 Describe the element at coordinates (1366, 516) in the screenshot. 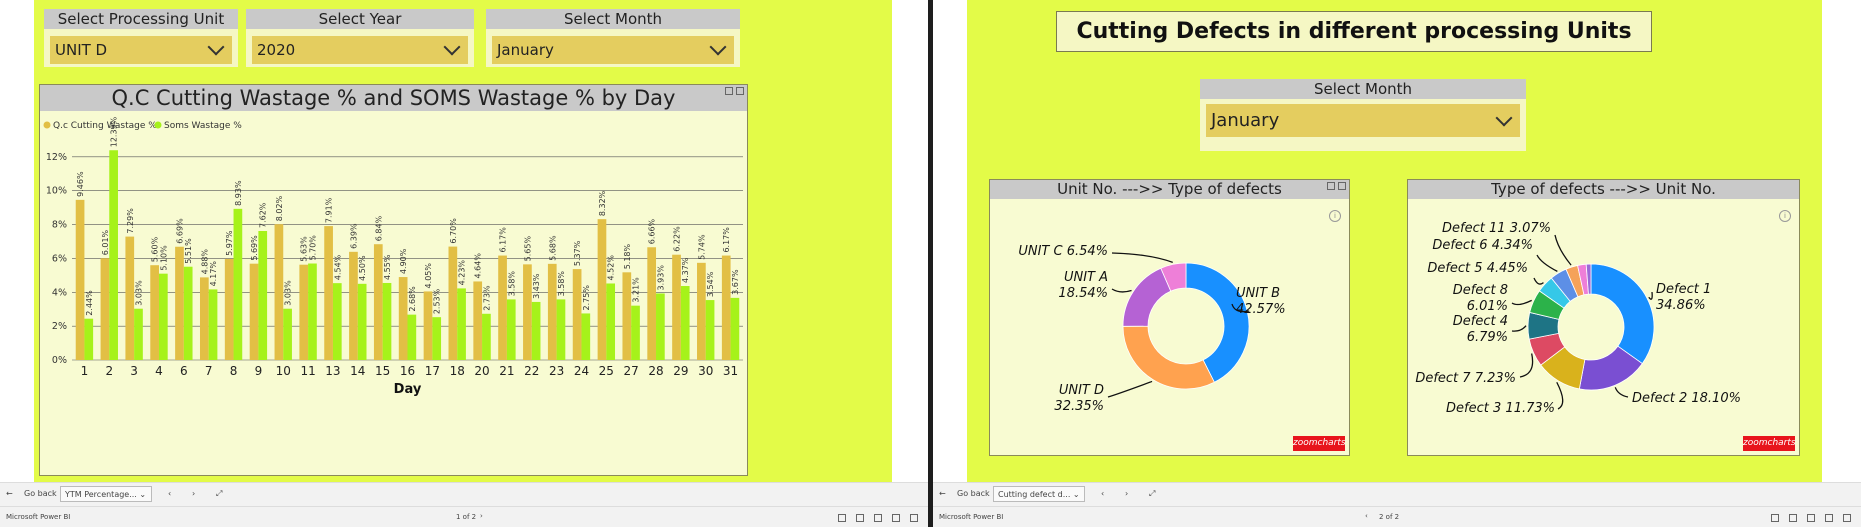

I see `prev-page-icon: ‹` at that location.